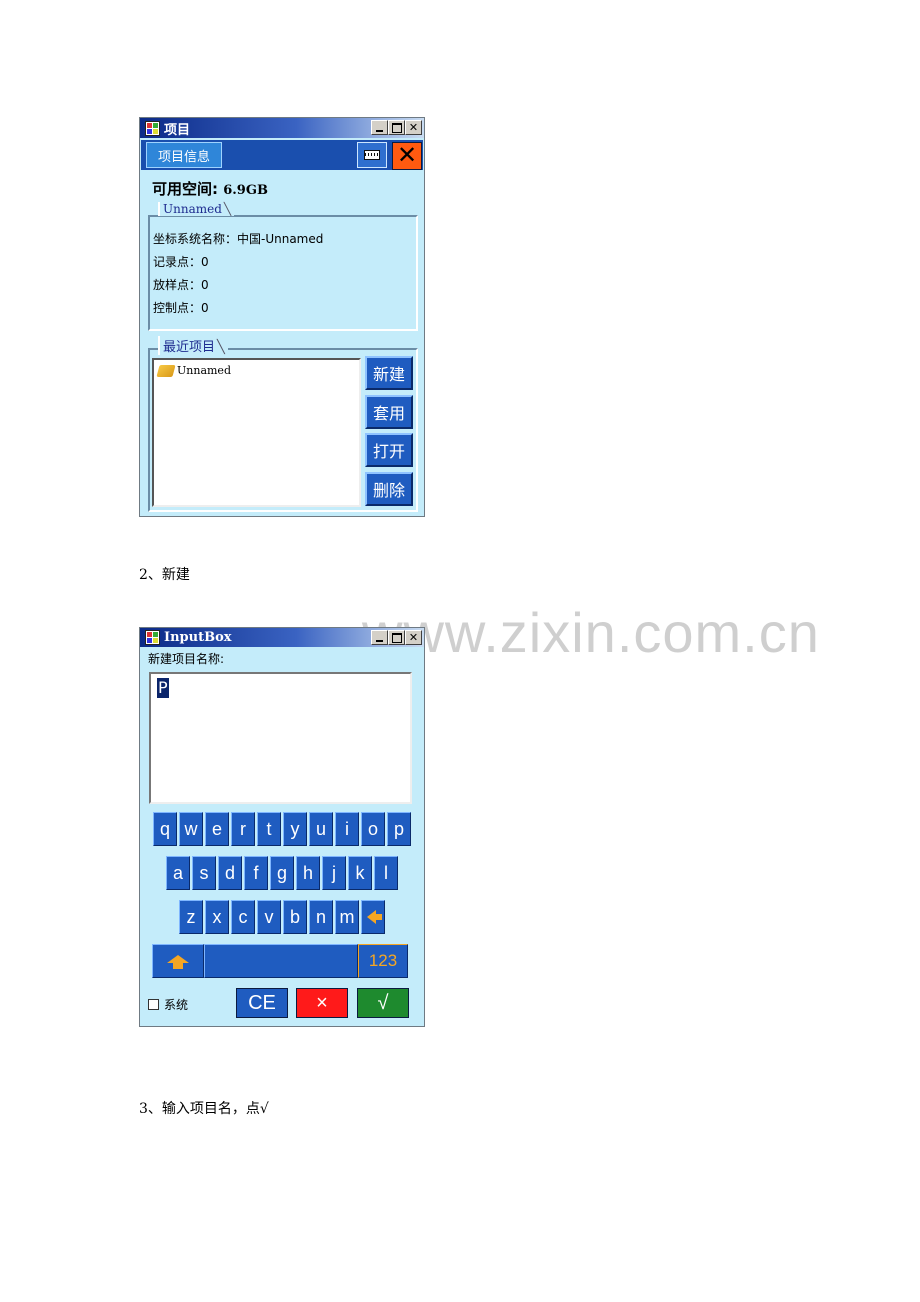  What do you see at coordinates (295, 829) in the screenshot?
I see `key-y: y` at bounding box center [295, 829].